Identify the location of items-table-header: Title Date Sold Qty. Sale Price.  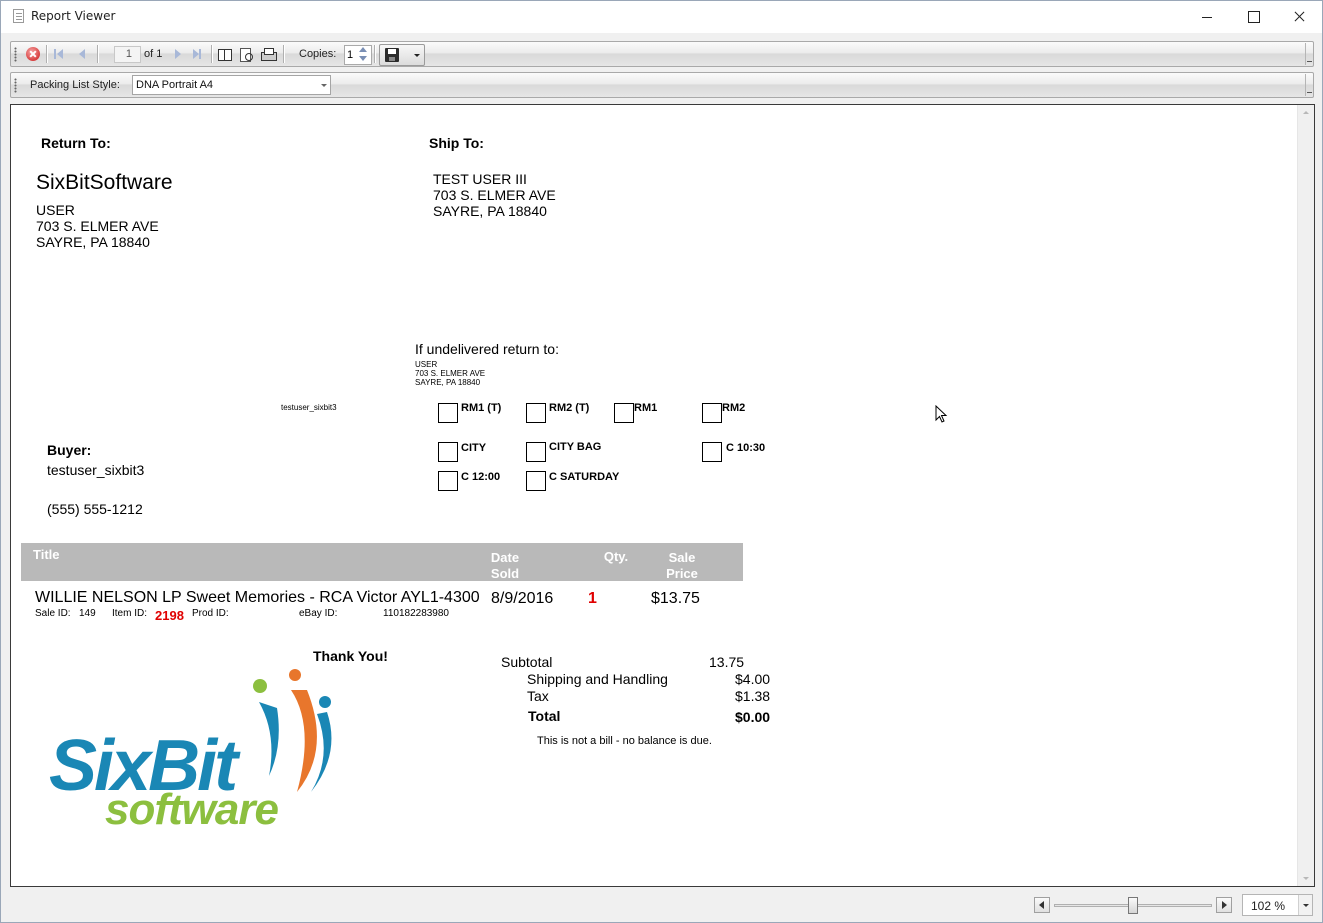
(382, 562).